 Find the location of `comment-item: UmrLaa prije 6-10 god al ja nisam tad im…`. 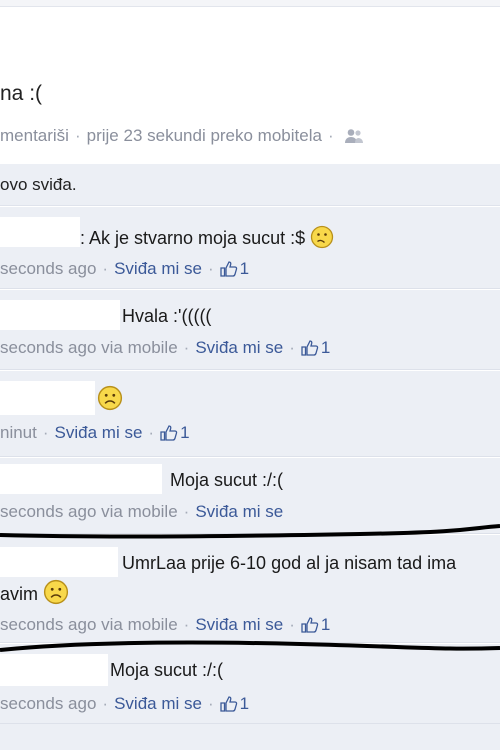

comment-item: UmrLaa prije 6-10 god al ja nisam tad im… is located at coordinates (250, 589).